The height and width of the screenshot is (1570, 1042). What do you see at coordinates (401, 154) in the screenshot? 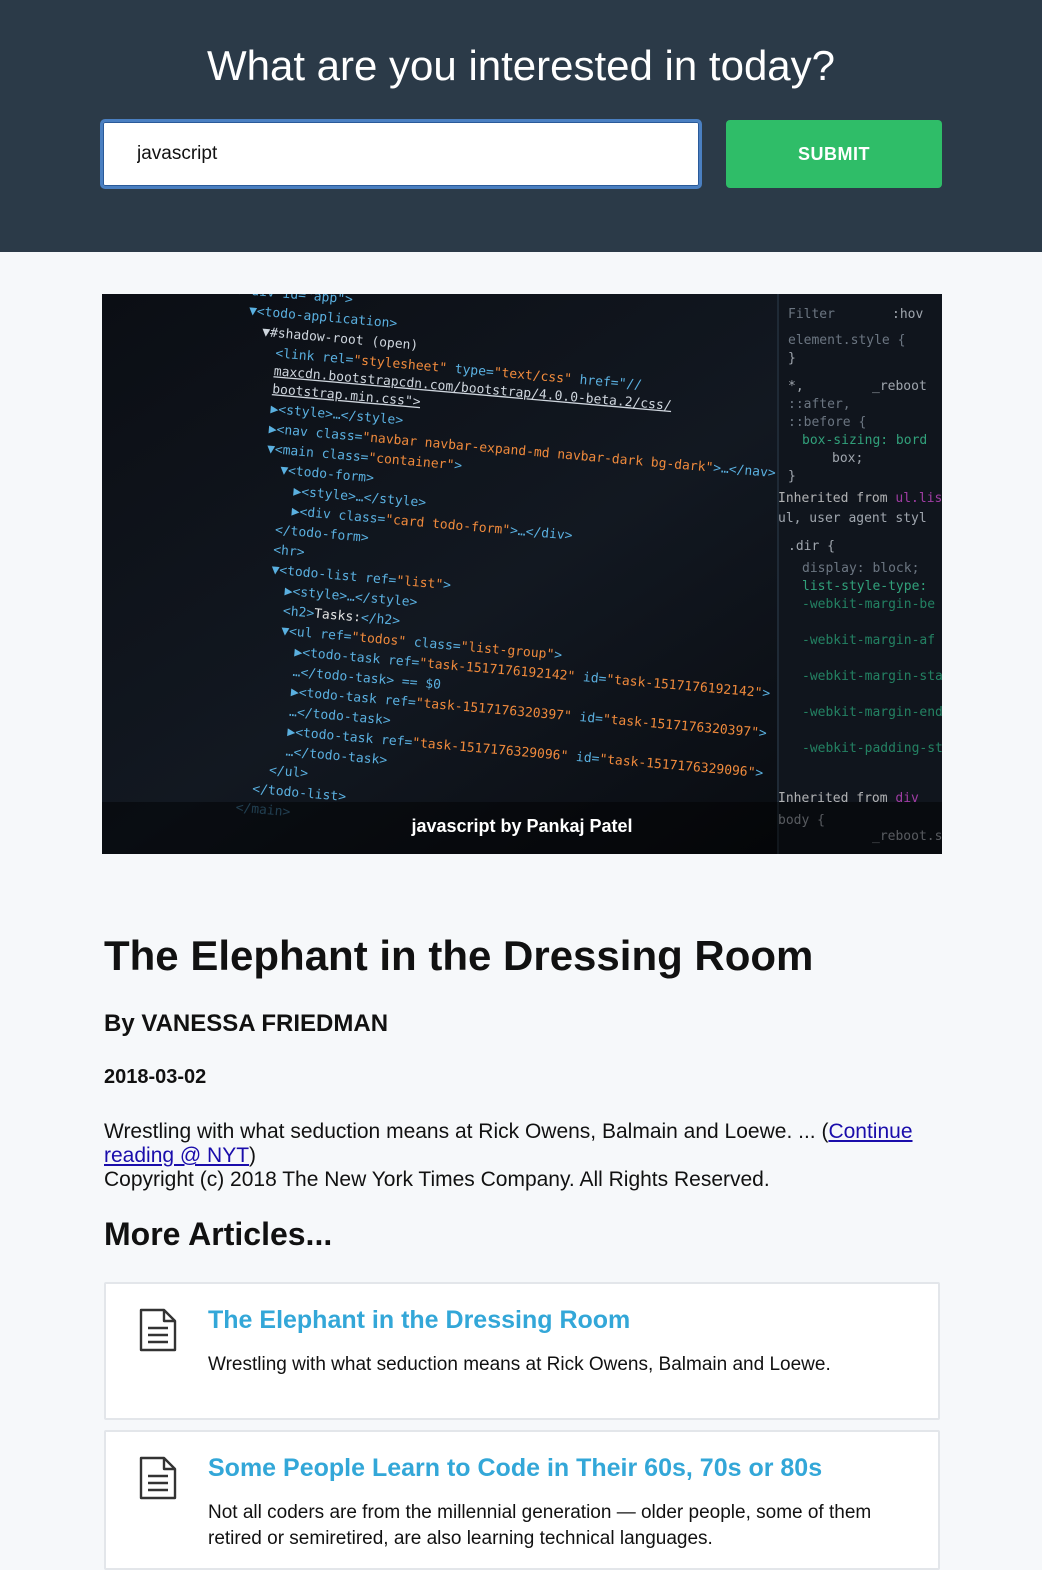
I see `search-input` at bounding box center [401, 154].